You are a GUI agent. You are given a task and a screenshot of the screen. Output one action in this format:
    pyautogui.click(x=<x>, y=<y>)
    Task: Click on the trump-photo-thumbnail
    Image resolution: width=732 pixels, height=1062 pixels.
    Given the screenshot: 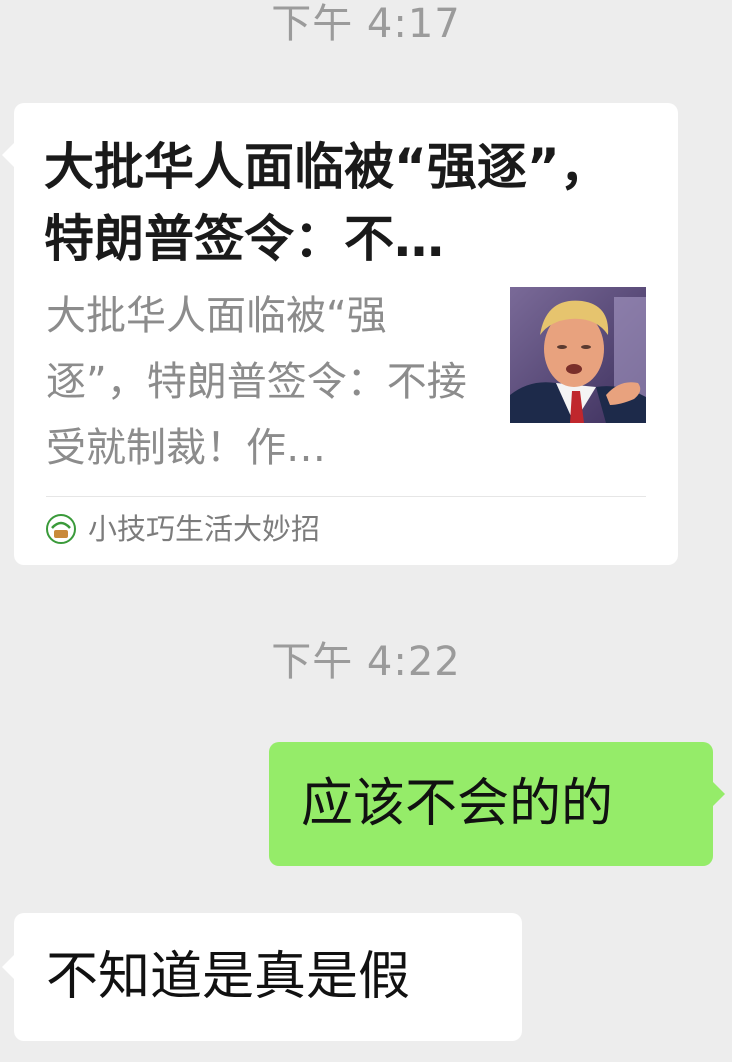 What is the action you would take?
    pyautogui.click(x=578, y=355)
    